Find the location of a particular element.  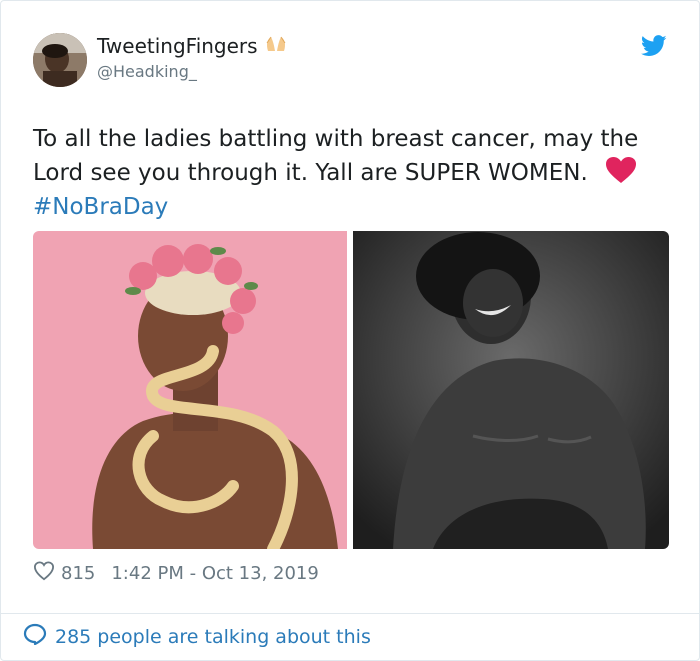

hashtag-link: #NoBraDay is located at coordinates (100, 207).